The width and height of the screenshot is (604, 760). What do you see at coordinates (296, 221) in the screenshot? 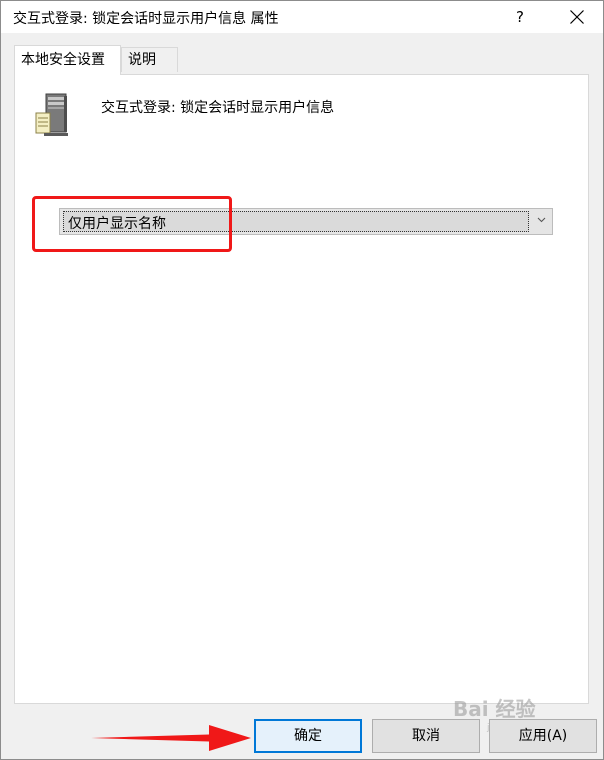
I see `dropdown-focus-frame: 仅用户显示名称` at bounding box center [296, 221].